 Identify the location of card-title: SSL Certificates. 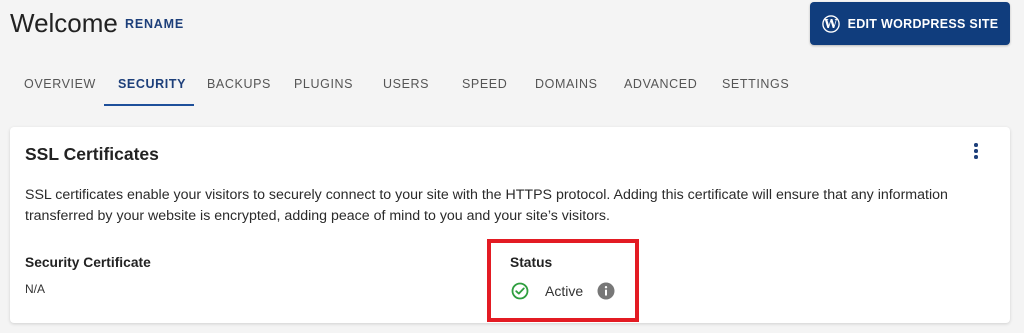
(92, 154).